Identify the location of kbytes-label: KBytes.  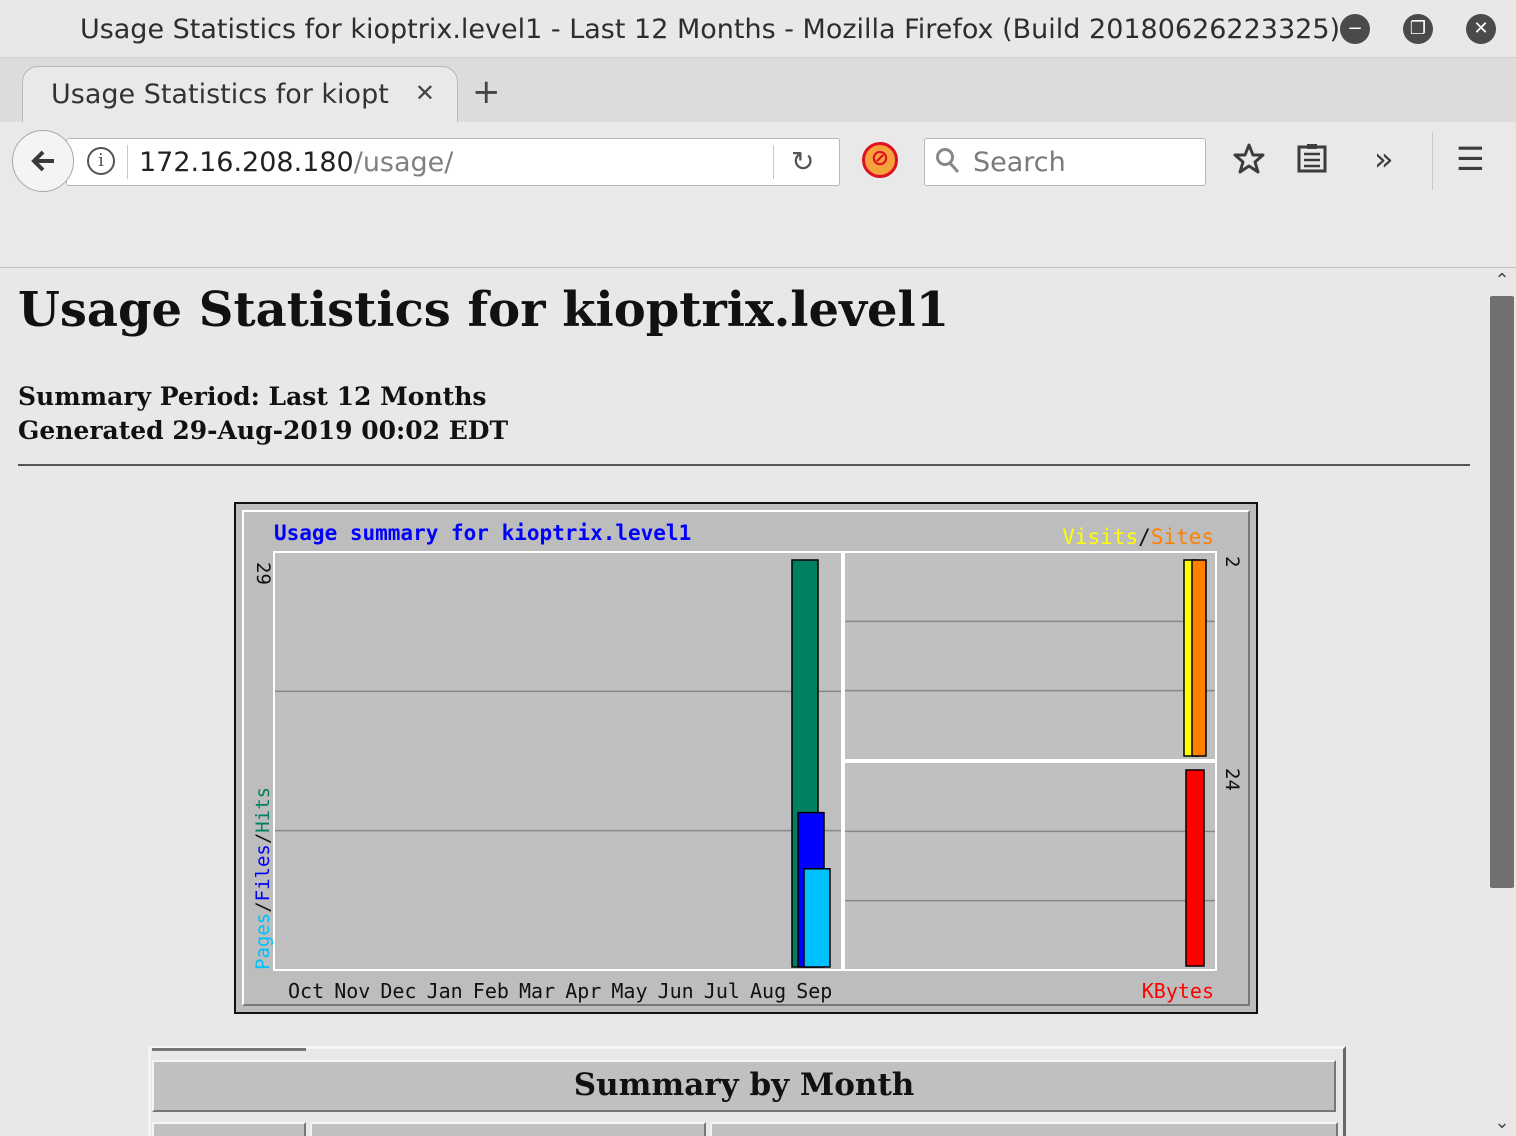
(1178, 991).